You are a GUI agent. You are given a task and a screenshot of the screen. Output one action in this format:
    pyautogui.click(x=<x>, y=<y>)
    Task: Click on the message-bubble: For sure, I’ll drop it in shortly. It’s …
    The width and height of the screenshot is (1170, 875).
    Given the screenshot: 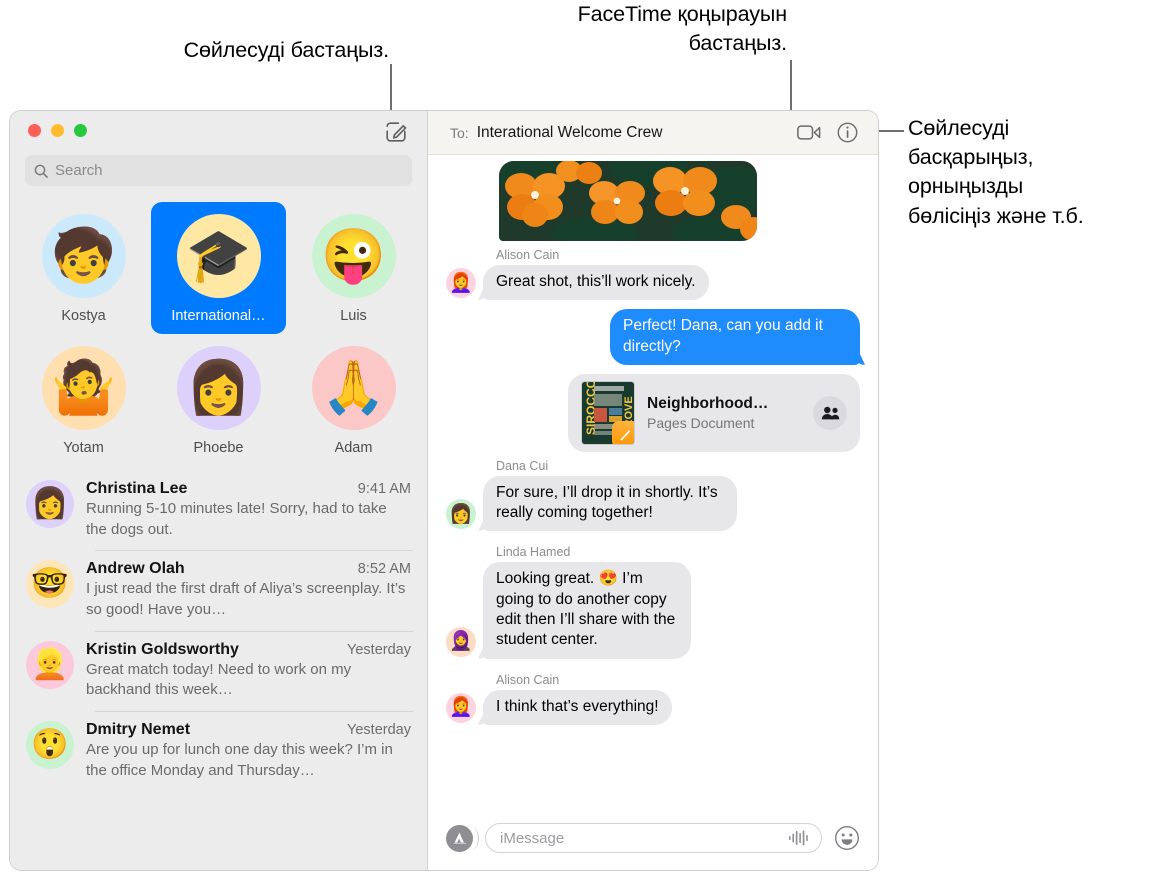 What is the action you would take?
    pyautogui.click(x=610, y=503)
    